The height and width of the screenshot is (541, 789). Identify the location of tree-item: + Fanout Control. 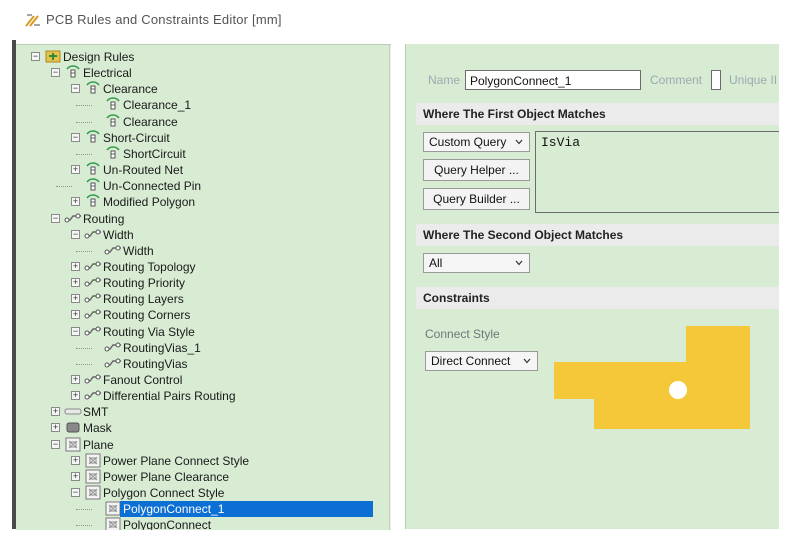
(194, 380).